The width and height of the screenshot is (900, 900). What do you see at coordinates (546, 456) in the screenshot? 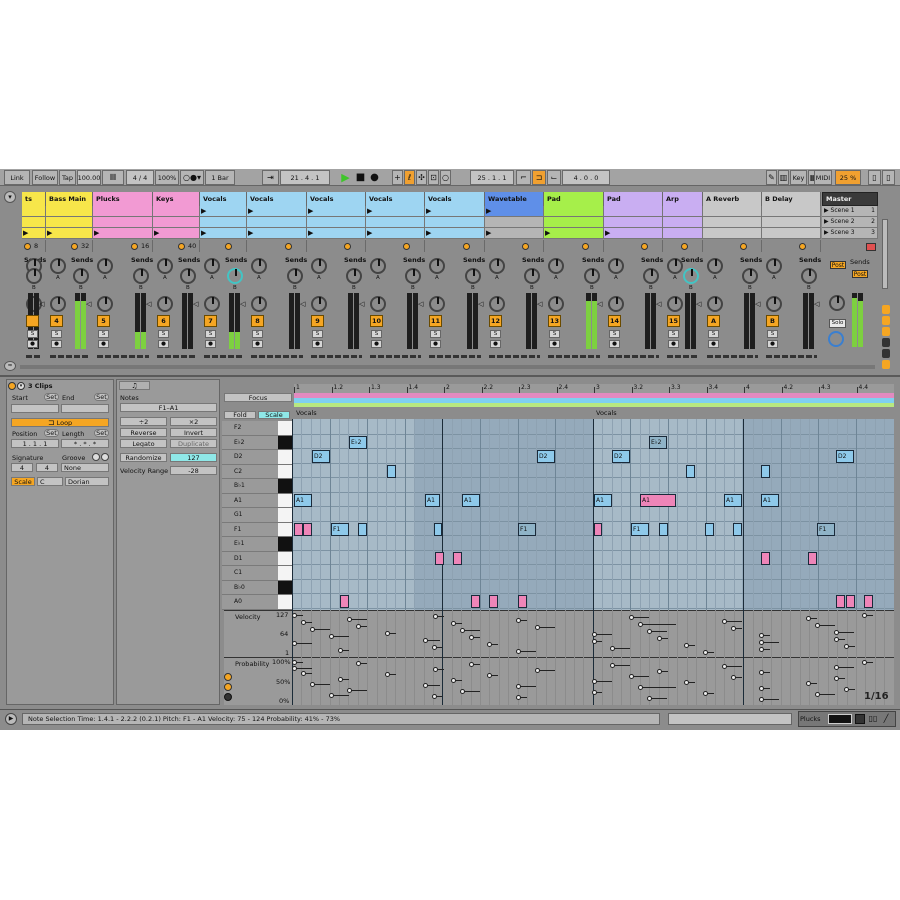
I see `midi-note: D2` at bounding box center [546, 456].